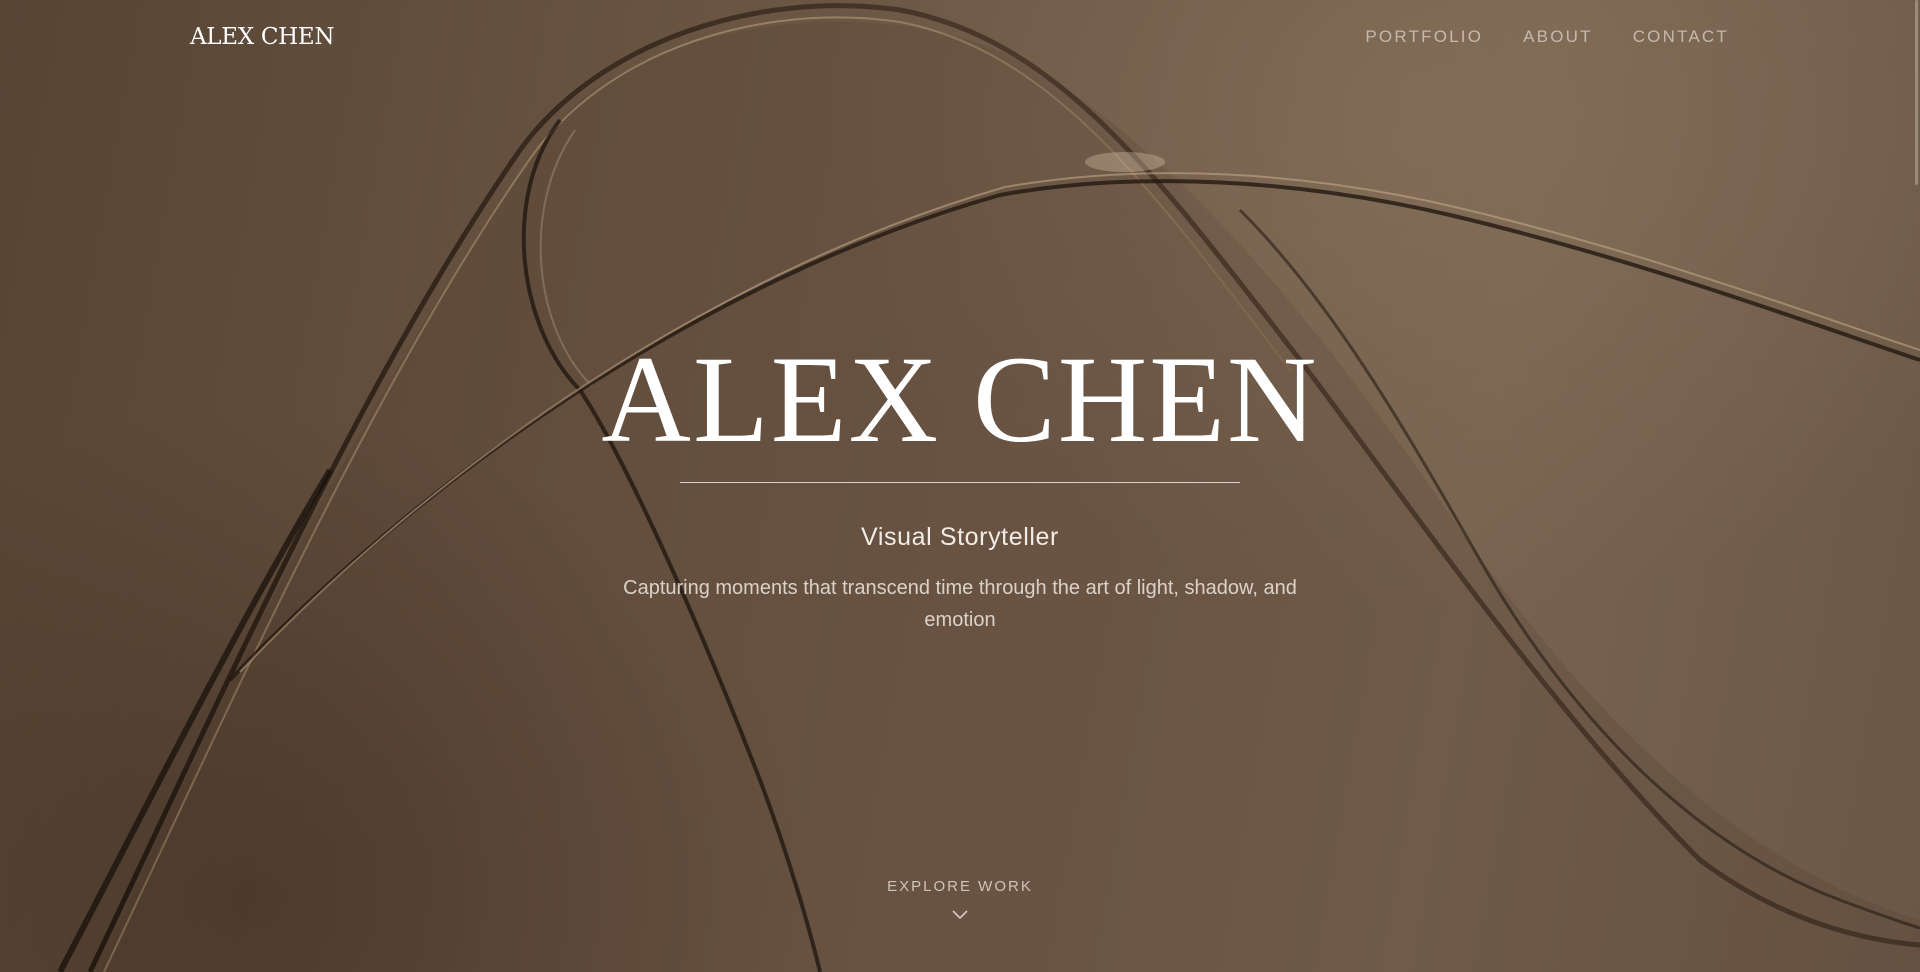 The width and height of the screenshot is (1920, 972). I want to click on site-logo: ALEX CHEN, so click(262, 37).